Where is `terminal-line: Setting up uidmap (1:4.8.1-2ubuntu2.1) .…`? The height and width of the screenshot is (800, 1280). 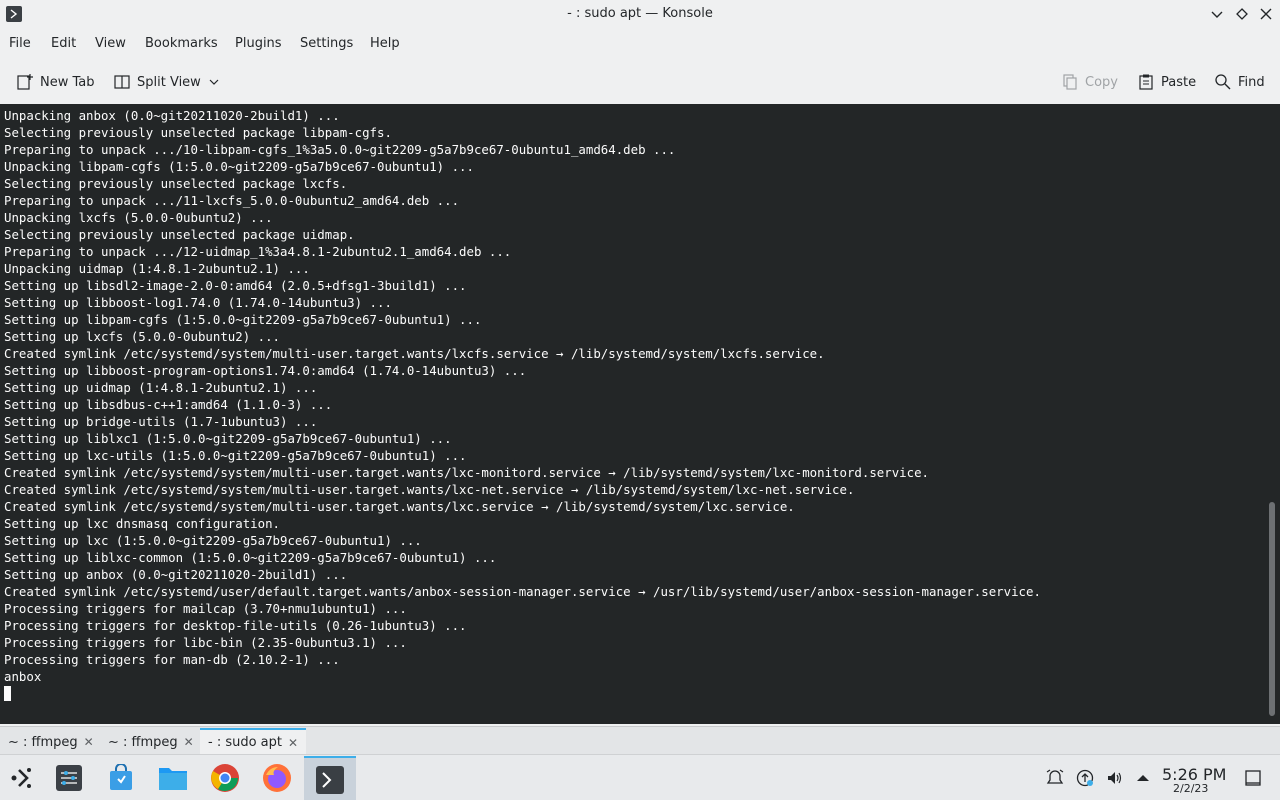 terminal-line: Setting up uidmap (1:4.8.1-2ubuntu2.1) .… is located at coordinates (161, 387).